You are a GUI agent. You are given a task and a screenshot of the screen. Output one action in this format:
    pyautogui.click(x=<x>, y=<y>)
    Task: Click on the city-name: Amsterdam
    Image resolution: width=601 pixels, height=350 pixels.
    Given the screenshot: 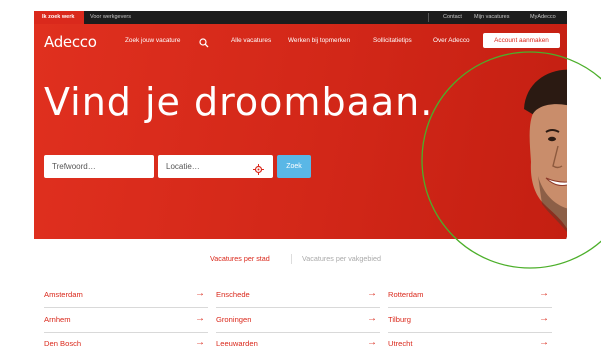 What is the action you would take?
    pyautogui.click(x=63, y=294)
    